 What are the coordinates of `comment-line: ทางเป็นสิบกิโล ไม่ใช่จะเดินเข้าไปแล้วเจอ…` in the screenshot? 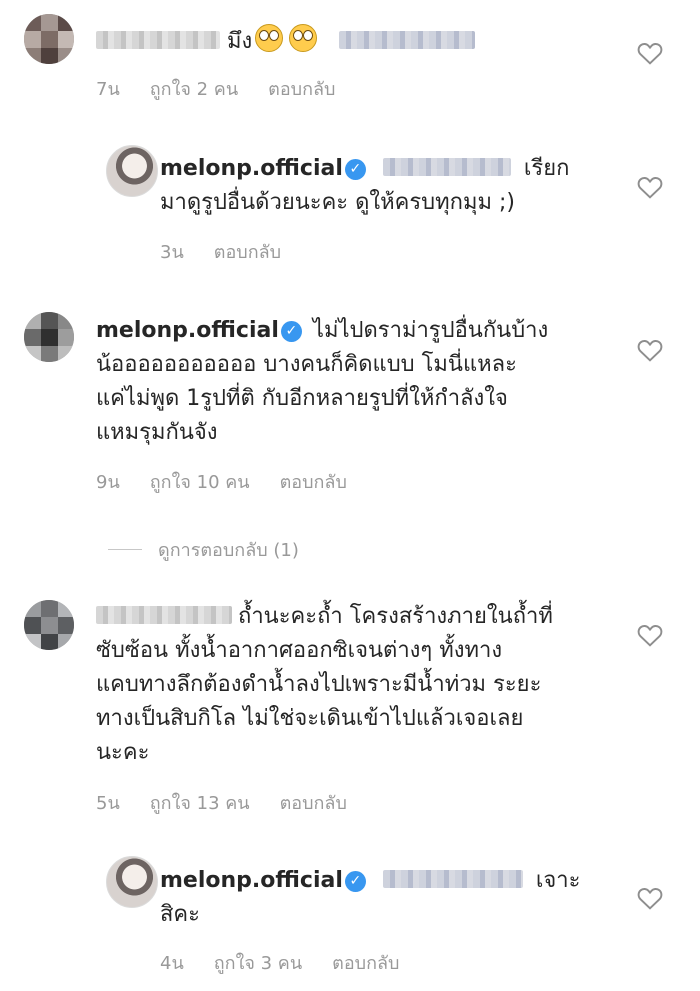 It's located at (310, 718).